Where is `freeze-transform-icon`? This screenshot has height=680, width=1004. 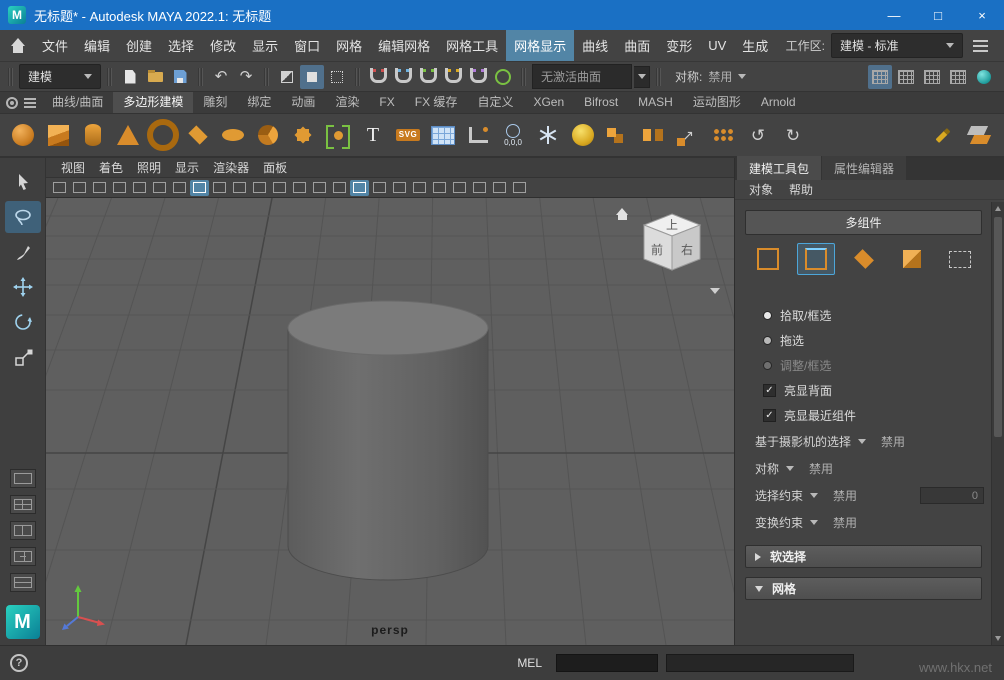
freeze-transform-icon is located at coordinates (548, 135).